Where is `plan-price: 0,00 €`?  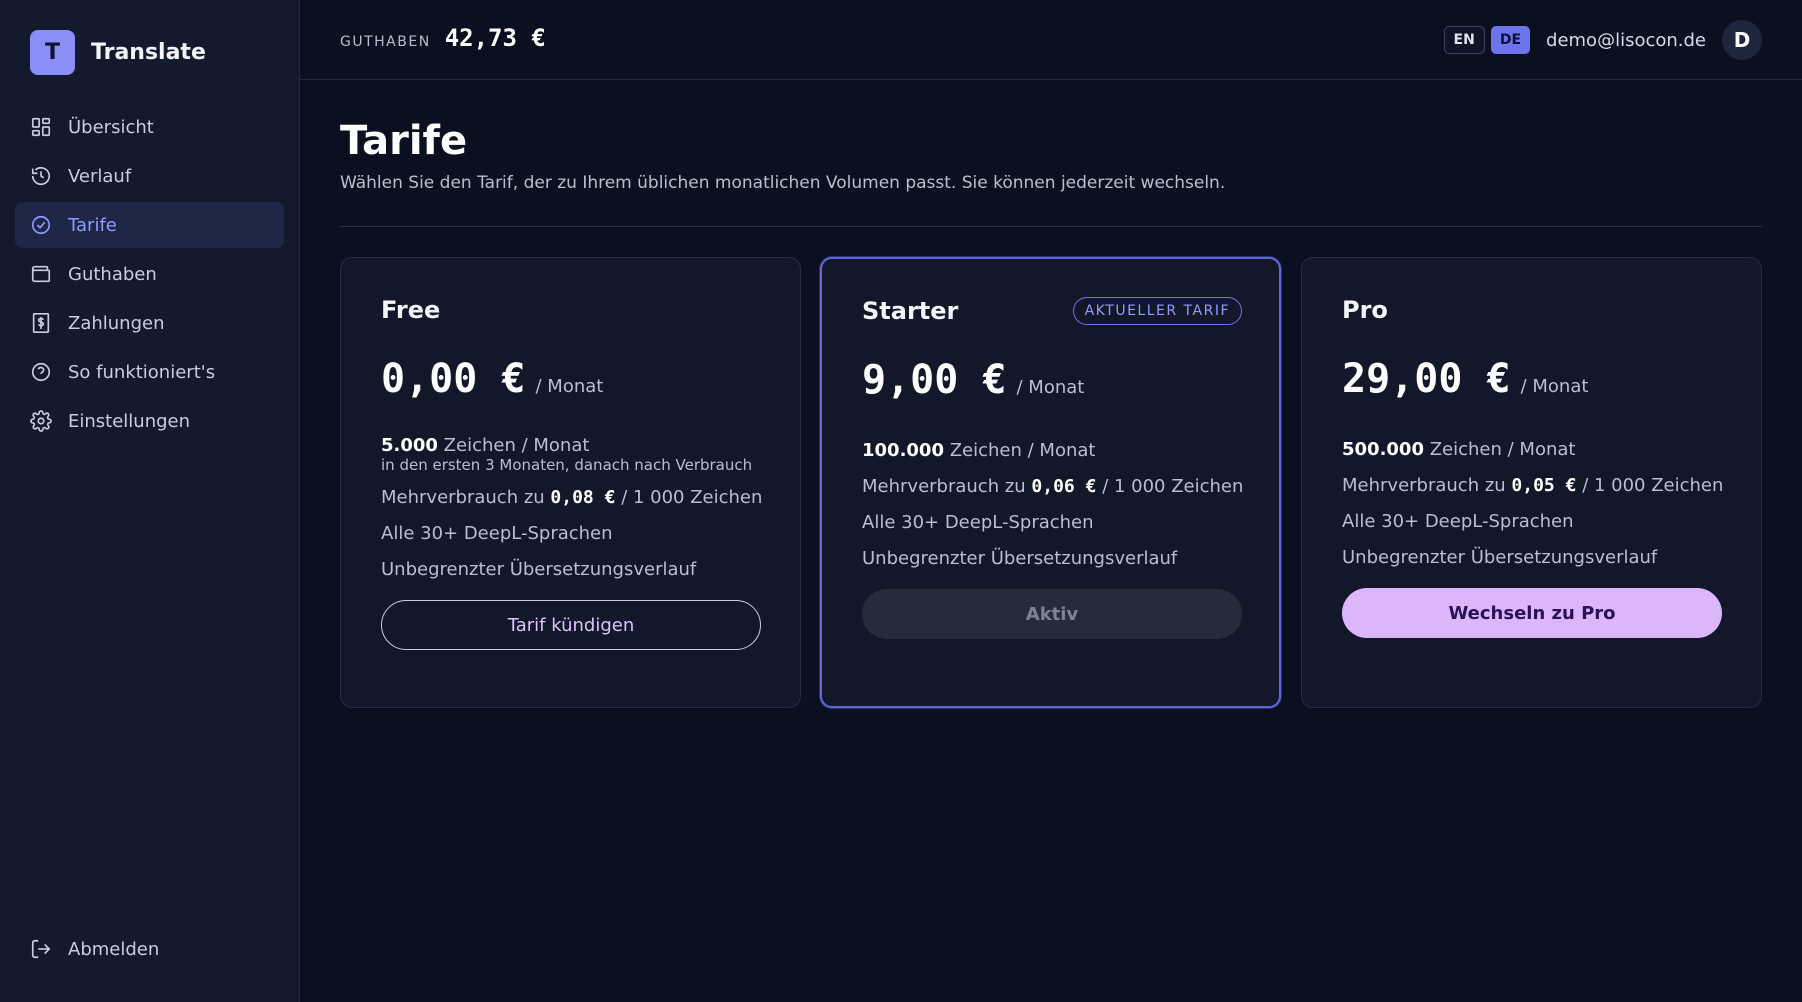 plan-price: 0,00 € is located at coordinates (453, 379).